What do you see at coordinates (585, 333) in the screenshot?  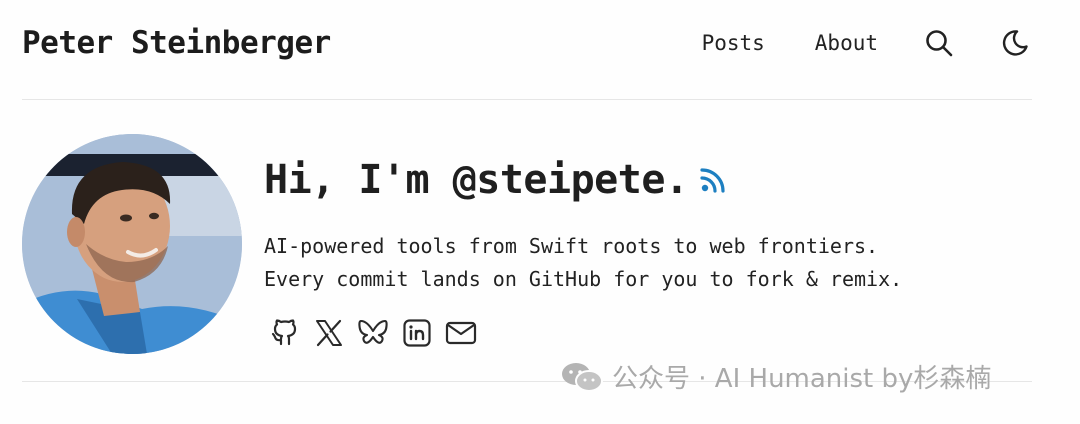 I see `social-links` at bounding box center [585, 333].